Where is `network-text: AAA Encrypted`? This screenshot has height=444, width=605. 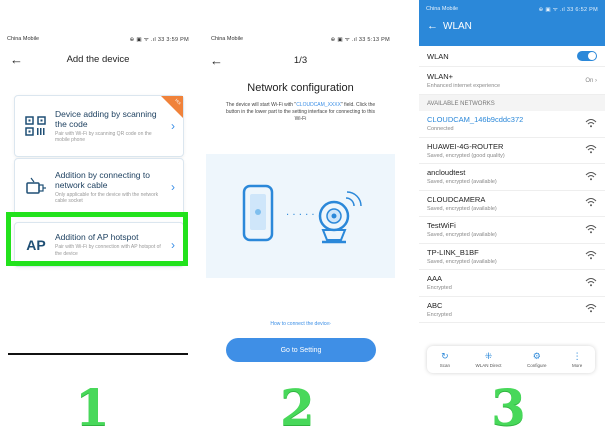
network-text: AAA Encrypted is located at coordinates (439, 282).